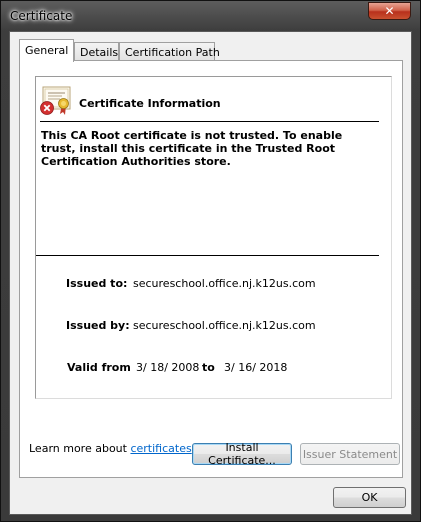 This screenshot has height=522, width=421. What do you see at coordinates (210, 16) in the screenshot?
I see `title-bar: Certificate ✕` at bounding box center [210, 16].